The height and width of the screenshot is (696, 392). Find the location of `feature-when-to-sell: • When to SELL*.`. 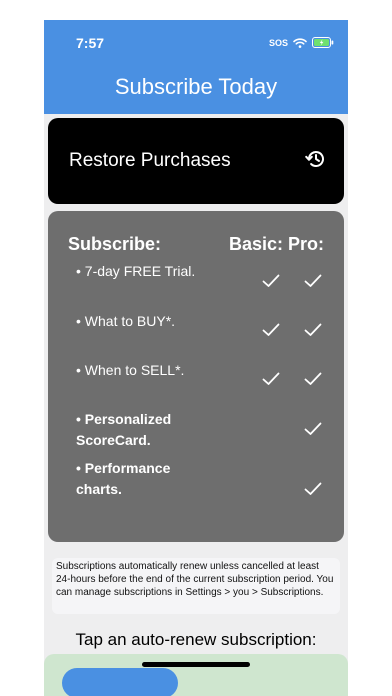

feature-when-to-sell: • When to SELL*. is located at coordinates (130, 370).